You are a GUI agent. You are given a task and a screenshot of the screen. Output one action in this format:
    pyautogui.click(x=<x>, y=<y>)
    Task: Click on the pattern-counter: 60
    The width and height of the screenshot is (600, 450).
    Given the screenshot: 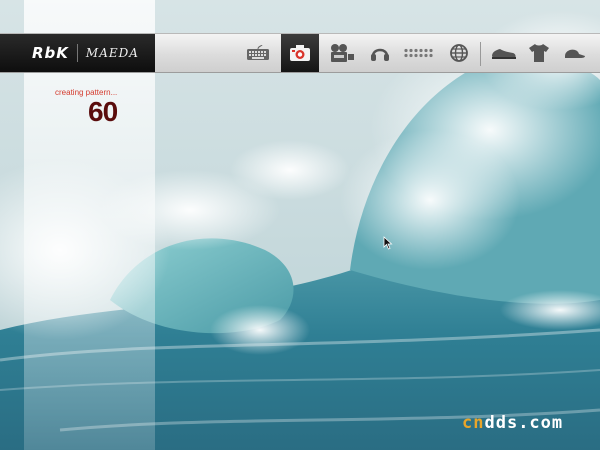 What is the action you would take?
    pyautogui.click(x=103, y=111)
    